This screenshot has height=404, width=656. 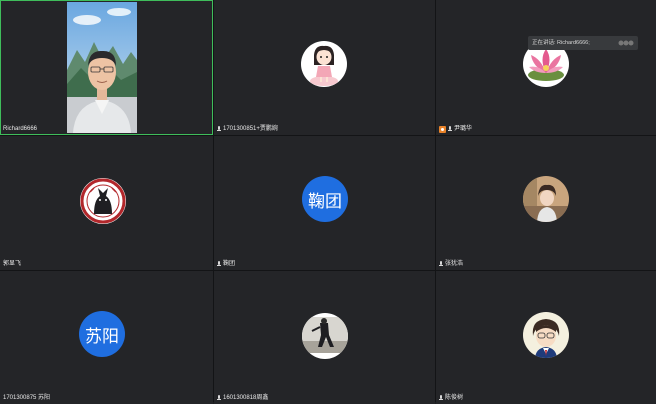 What do you see at coordinates (242, 398) in the screenshot?
I see `participant-name: 1601300818周鑫` at bounding box center [242, 398].